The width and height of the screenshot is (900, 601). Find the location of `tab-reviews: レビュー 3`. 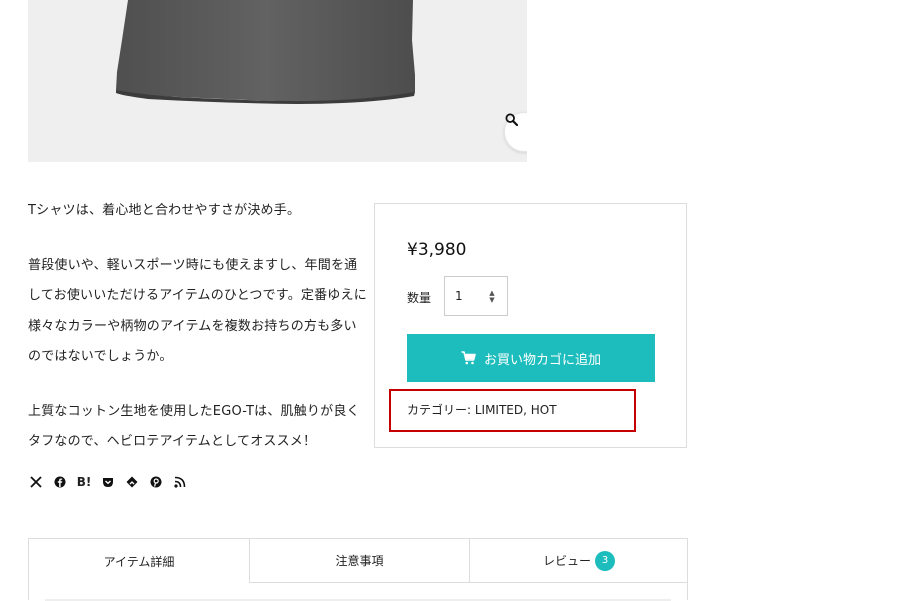

tab-reviews: レビュー 3 is located at coordinates (578, 561).